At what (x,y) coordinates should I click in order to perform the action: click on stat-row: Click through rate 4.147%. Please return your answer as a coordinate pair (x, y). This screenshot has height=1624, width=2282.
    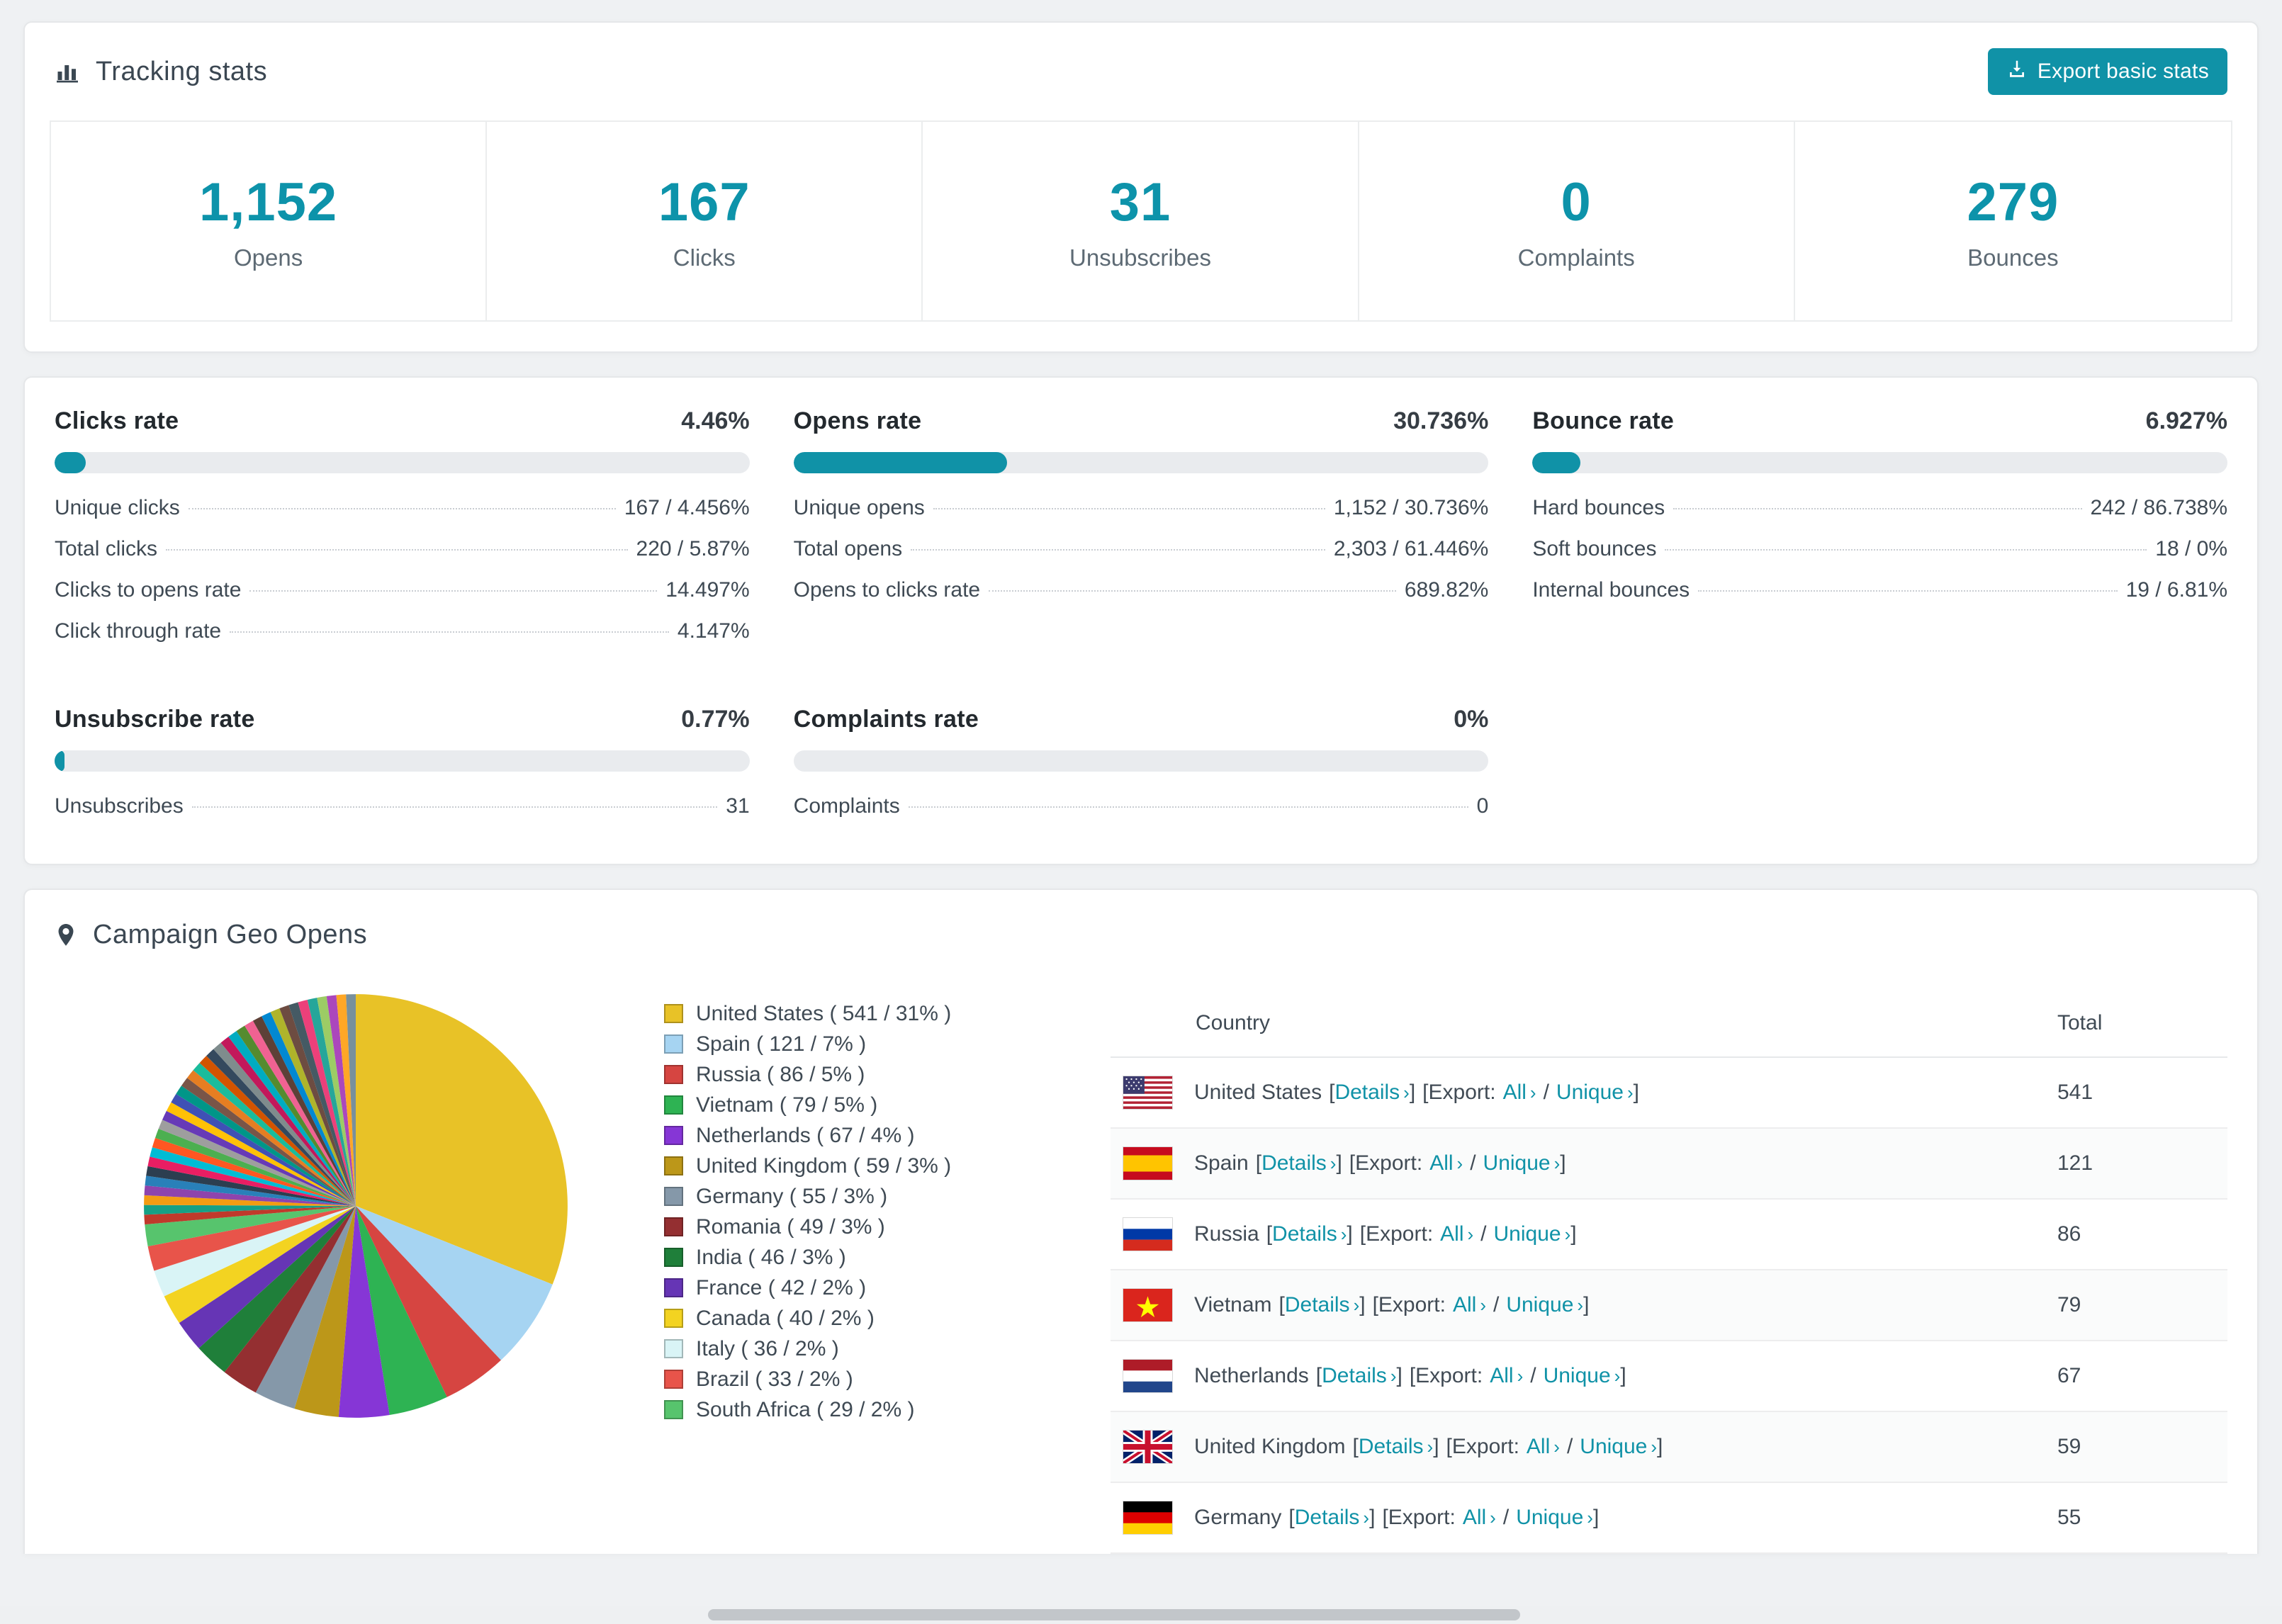
    Looking at the image, I should click on (402, 639).